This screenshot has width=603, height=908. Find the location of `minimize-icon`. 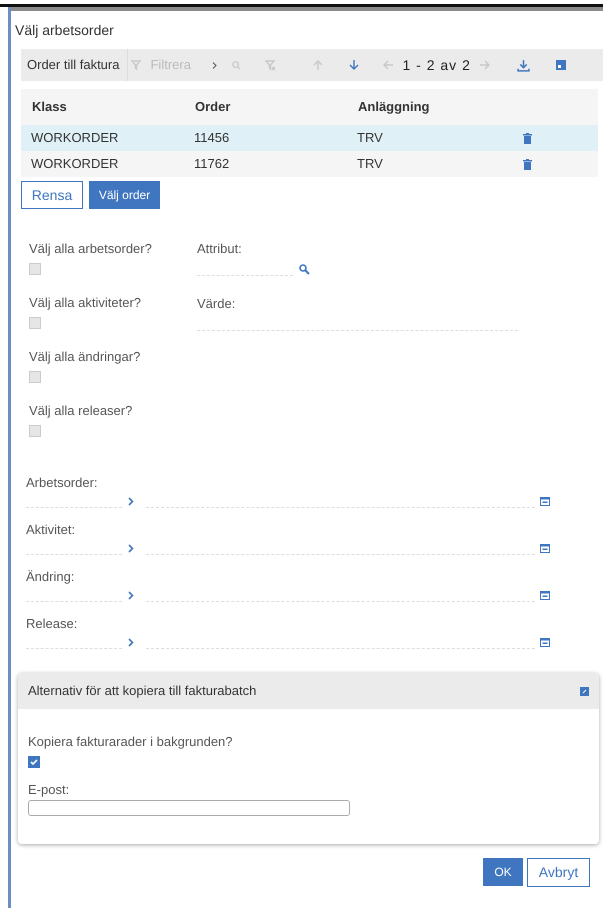

minimize-icon is located at coordinates (584, 691).